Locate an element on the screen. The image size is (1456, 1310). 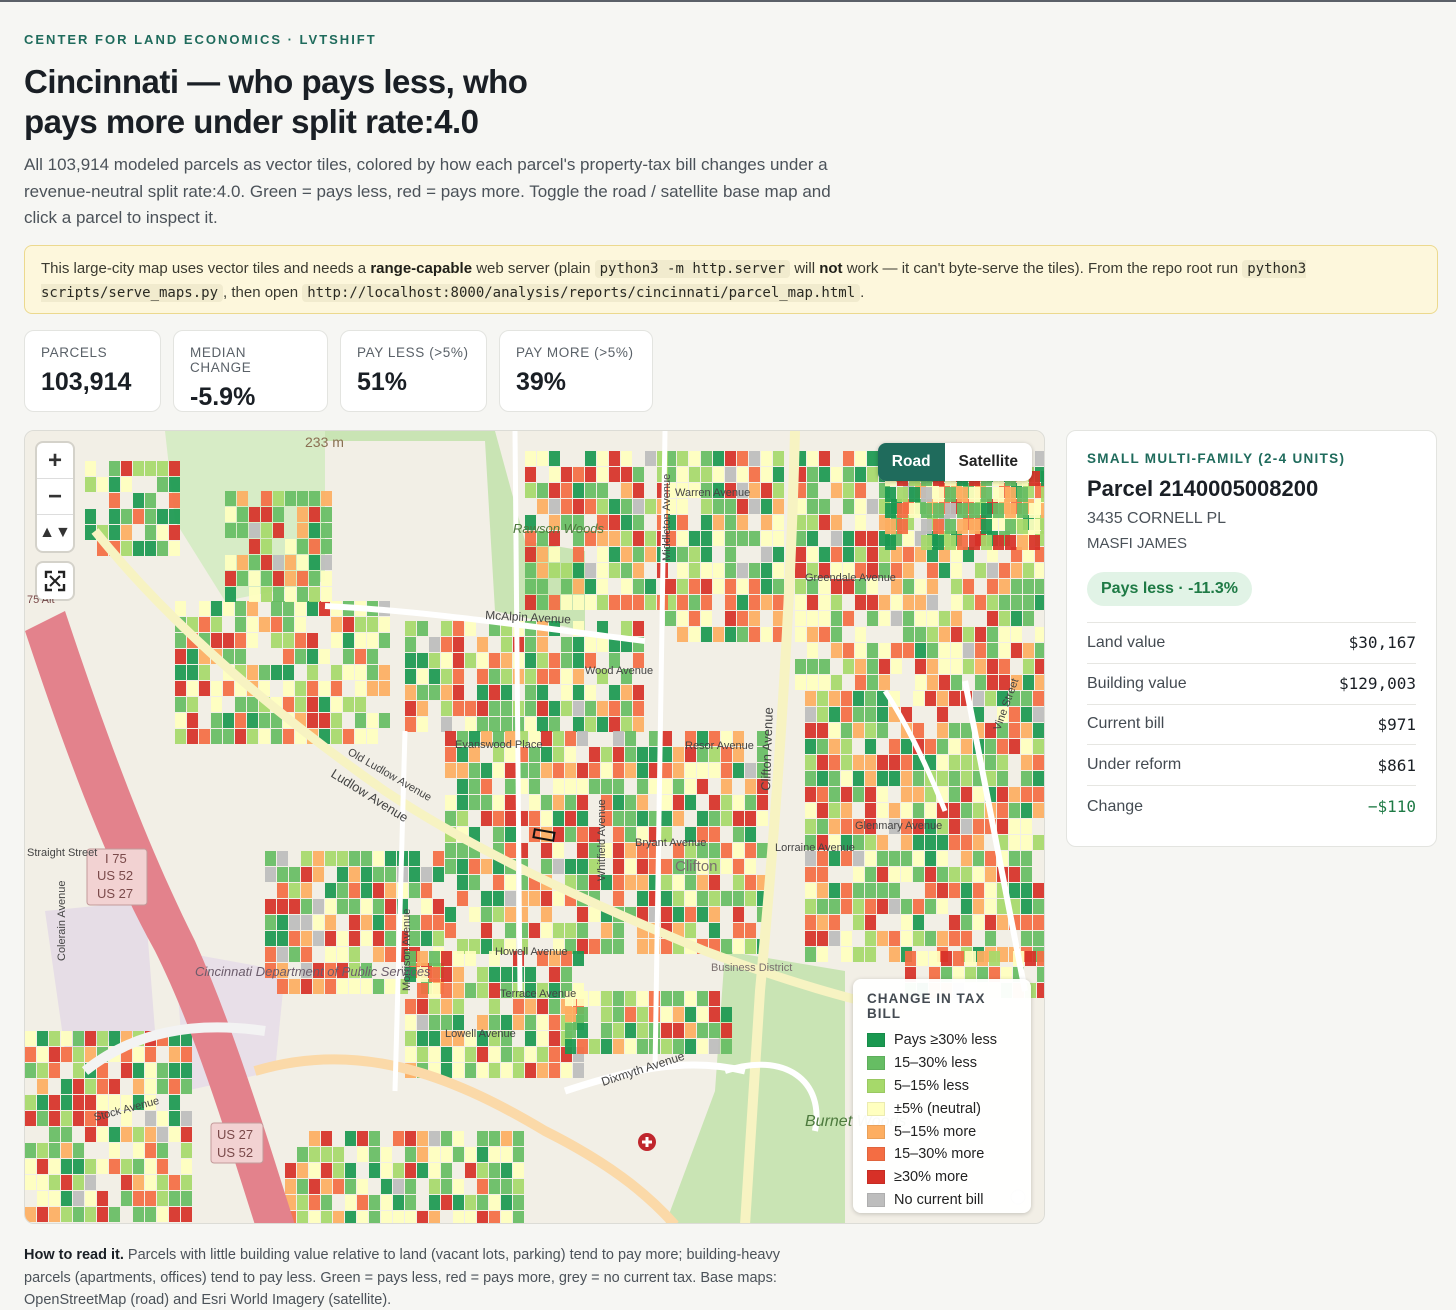
label-wood: Wood Avenue is located at coordinates (619, 671).